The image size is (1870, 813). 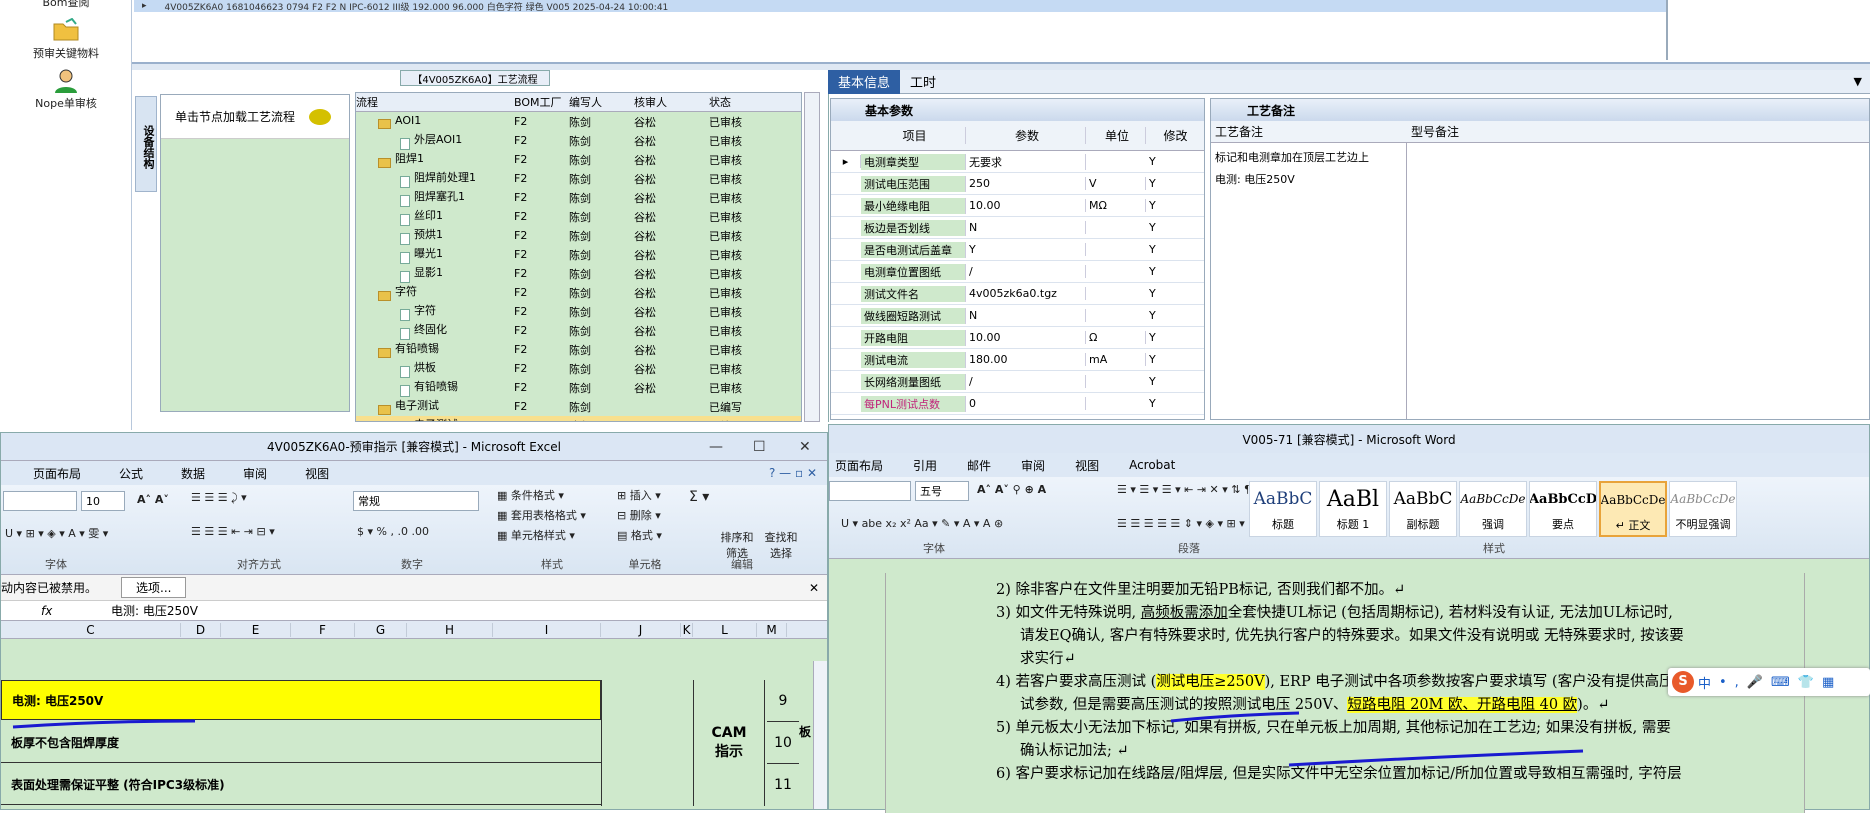 I want to click on style-subtitle: AaBbC 副标题, so click(x=1423, y=509).